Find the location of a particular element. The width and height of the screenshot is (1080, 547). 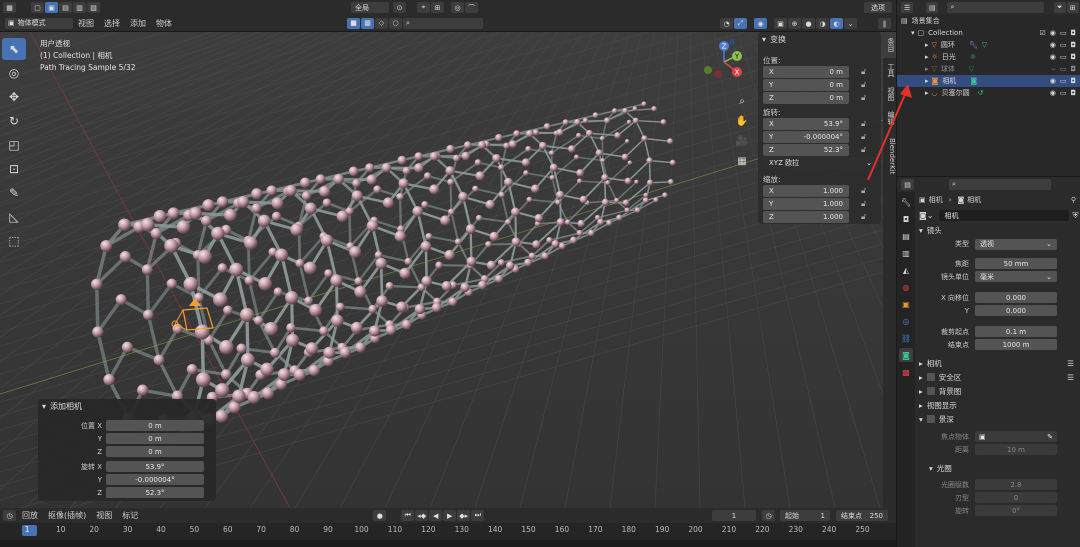

select-box-mode-icon: ▩ is located at coordinates (367, 23).